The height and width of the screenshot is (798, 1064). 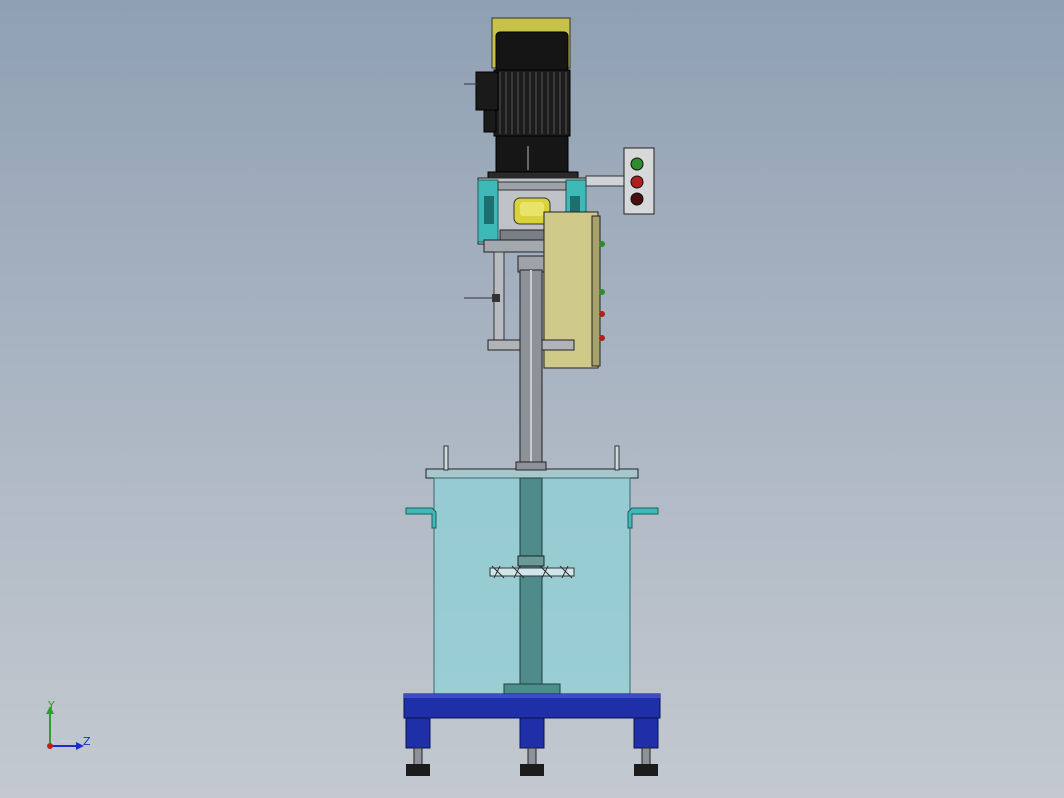 I want to click on y-axis-label: Y, so click(x=51, y=705).